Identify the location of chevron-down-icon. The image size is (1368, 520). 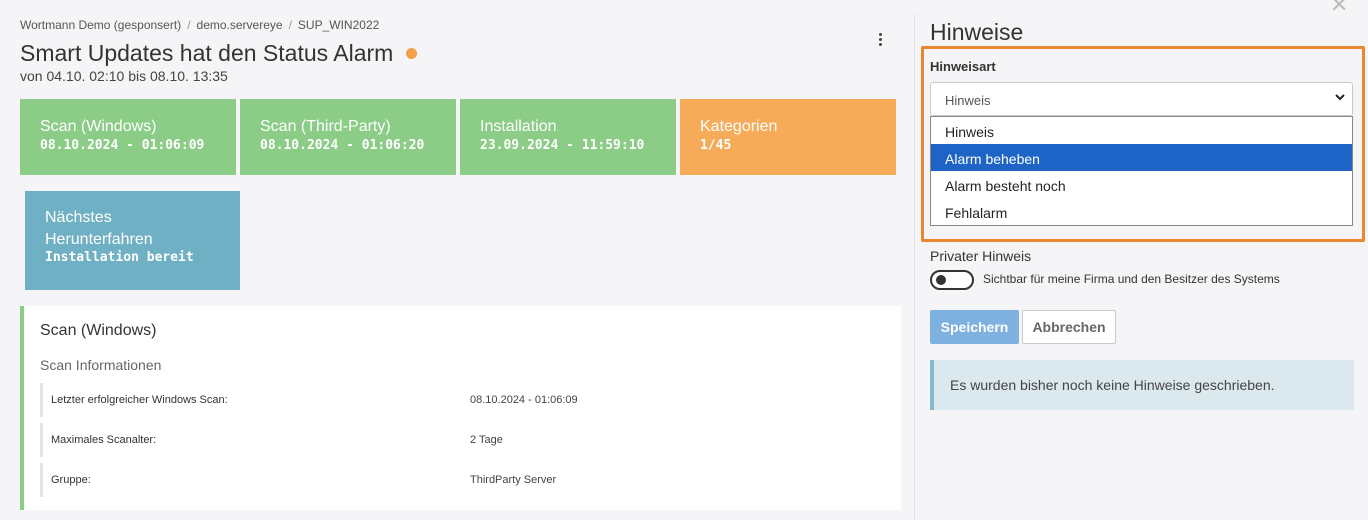
(1340, 98).